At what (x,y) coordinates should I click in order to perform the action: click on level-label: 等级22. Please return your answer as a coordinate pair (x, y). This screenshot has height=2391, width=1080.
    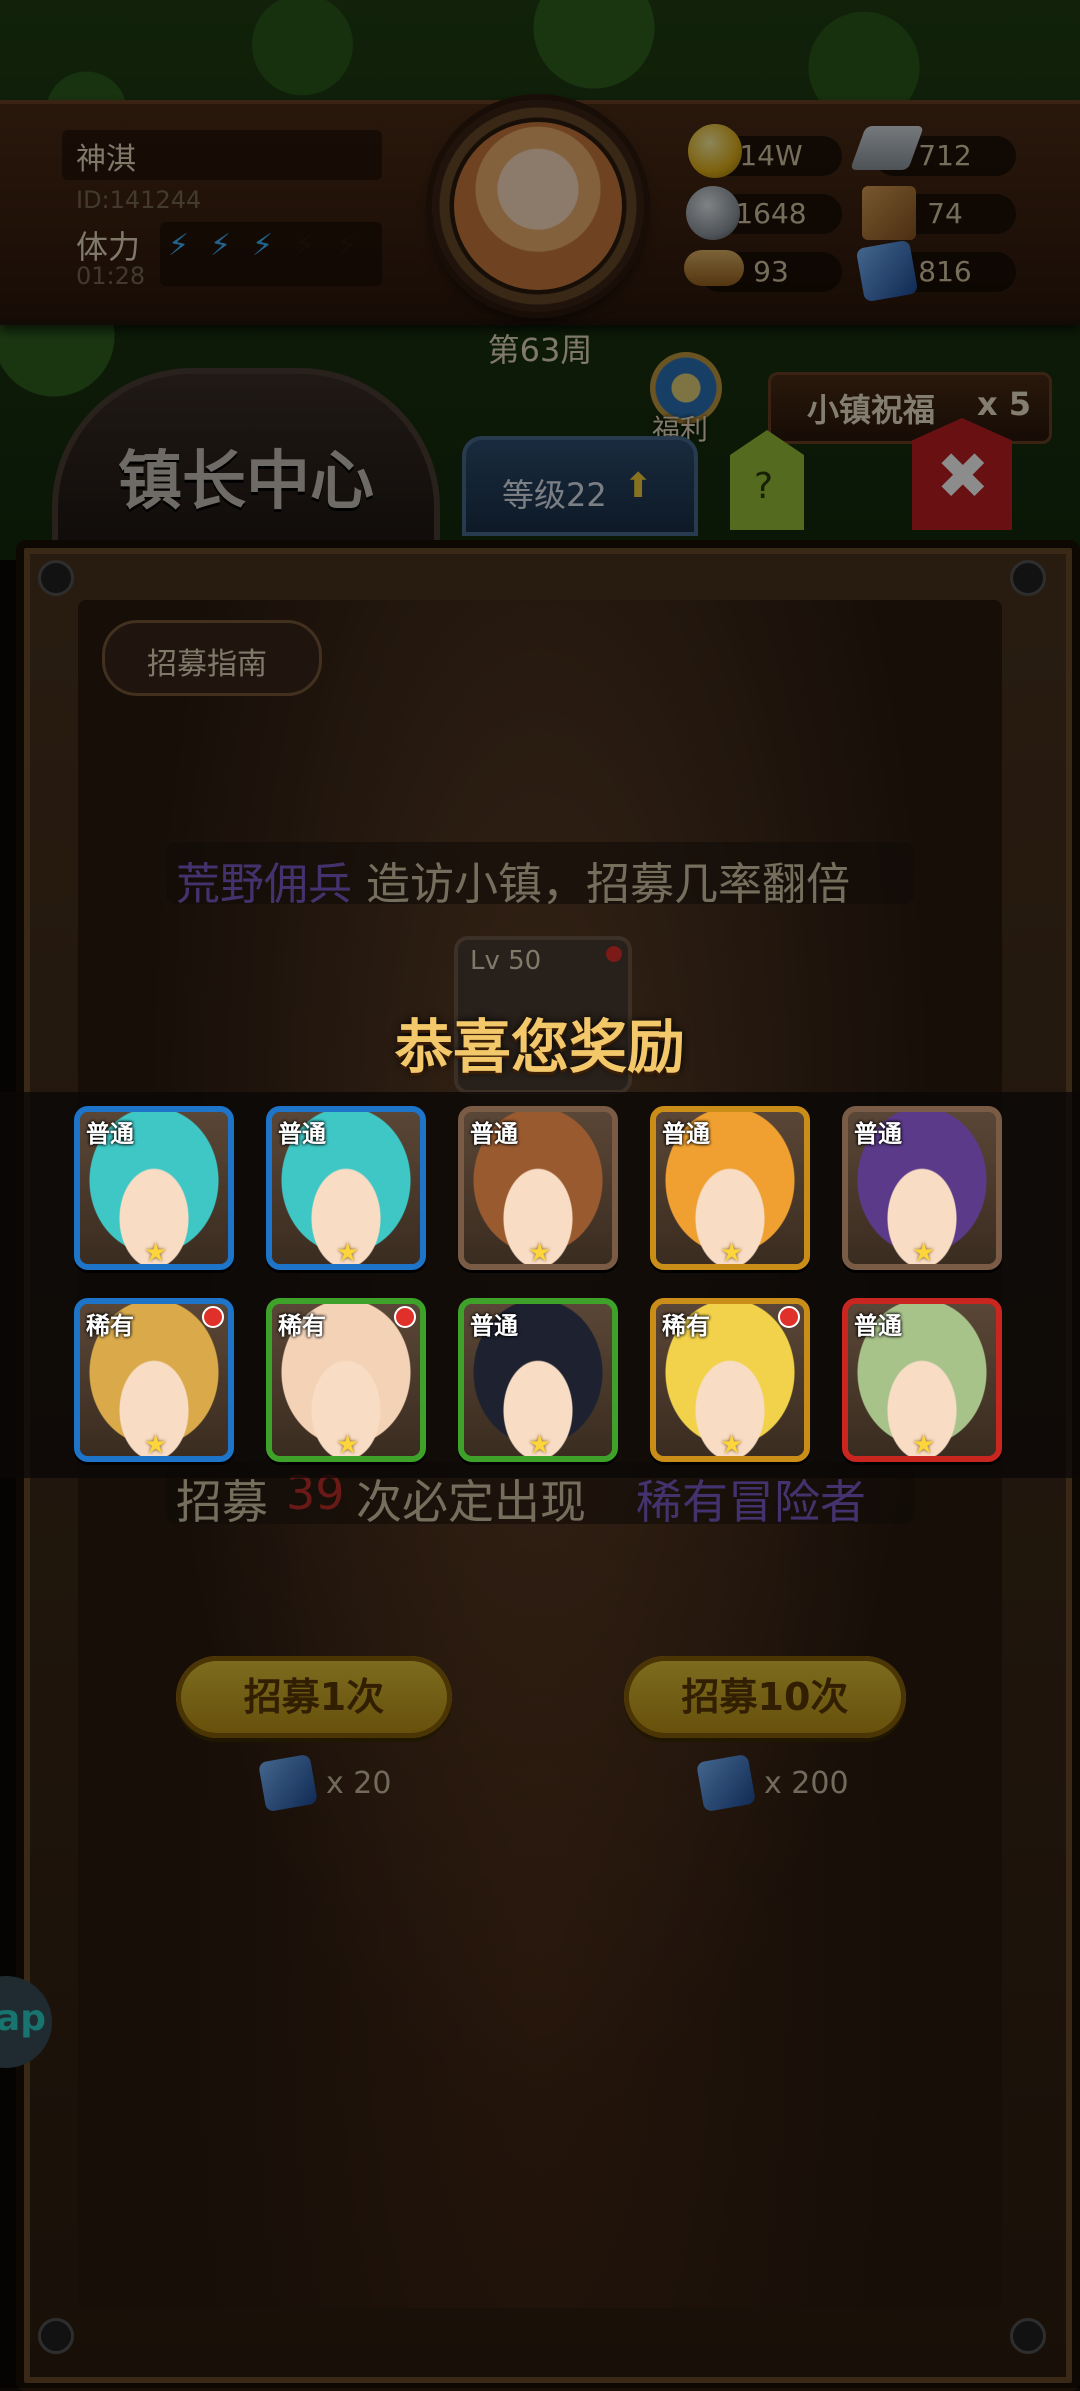
    Looking at the image, I should click on (554, 495).